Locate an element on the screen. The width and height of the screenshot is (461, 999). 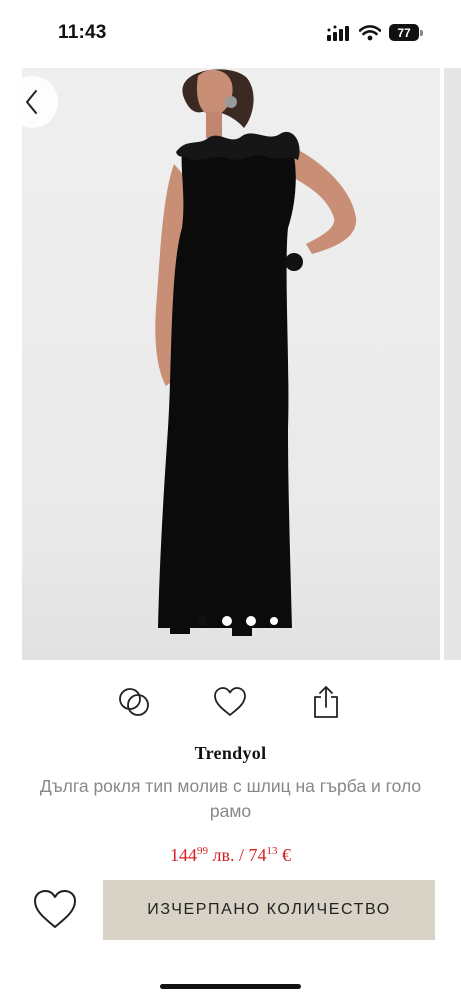
next-image-peek is located at coordinates (452, 364).